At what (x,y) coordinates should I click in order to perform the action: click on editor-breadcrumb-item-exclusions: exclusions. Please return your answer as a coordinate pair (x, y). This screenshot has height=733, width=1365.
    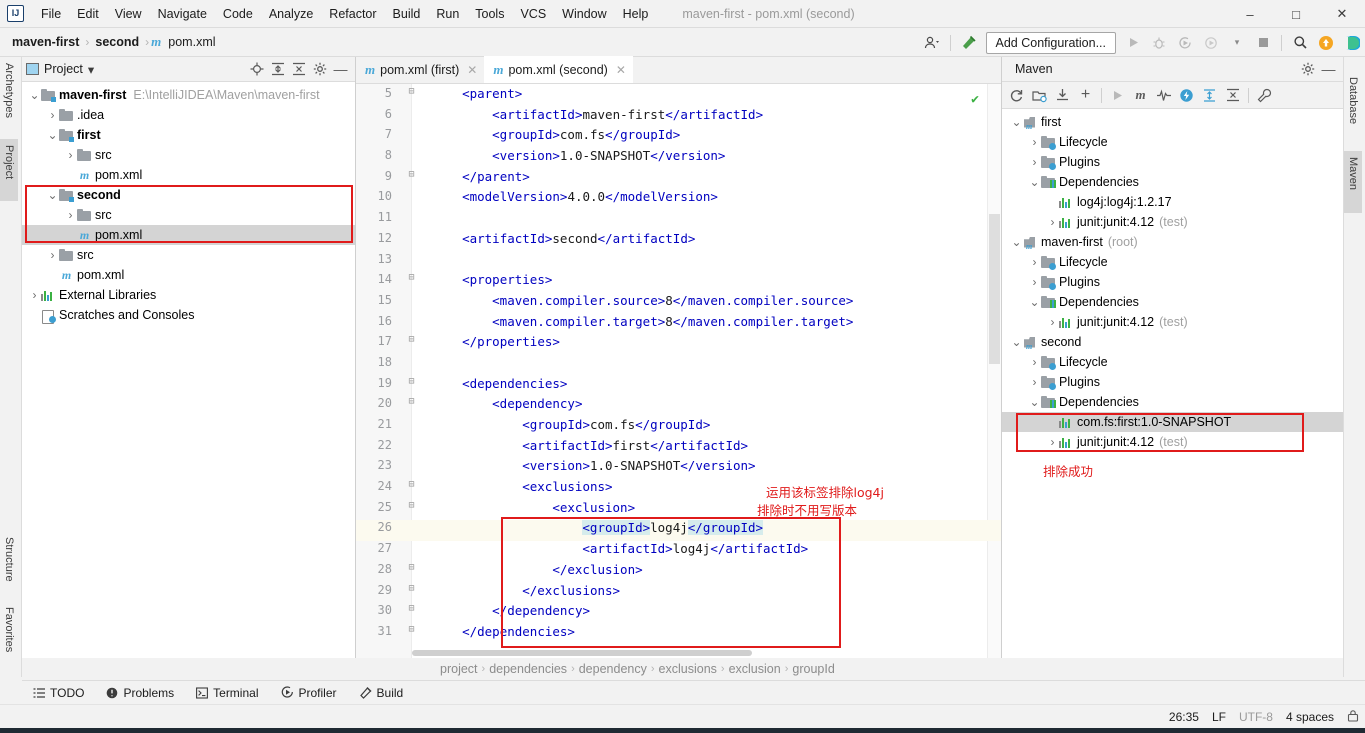
    Looking at the image, I should click on (688, 669).